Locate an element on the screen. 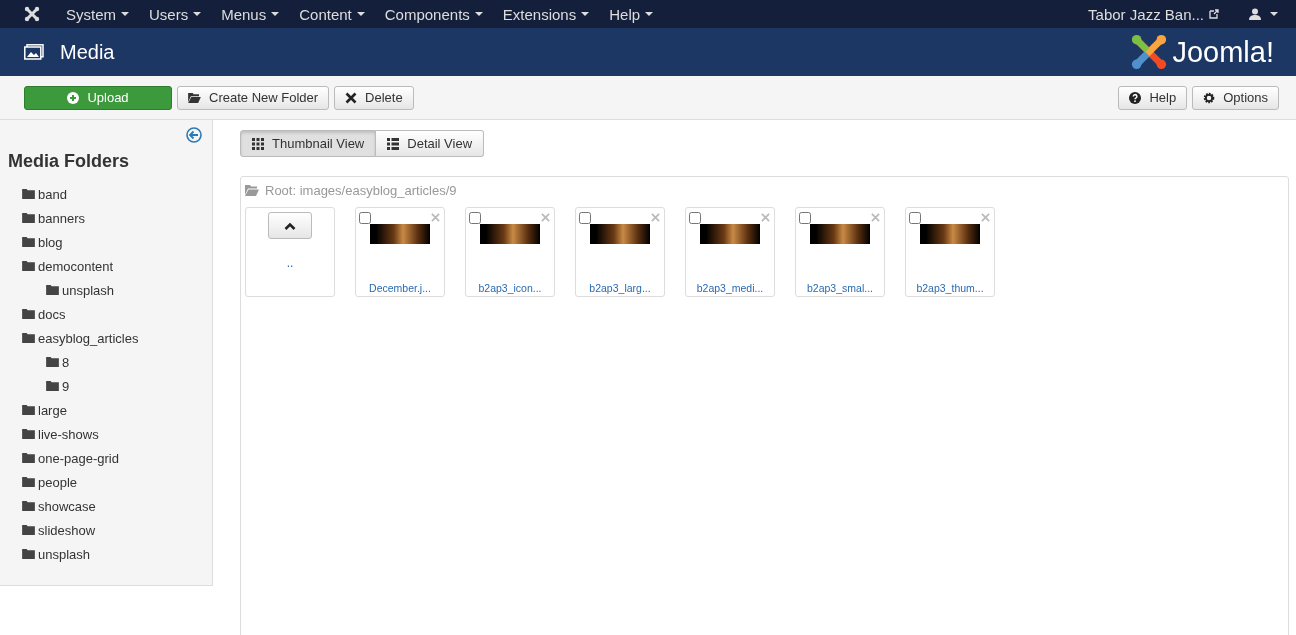 Image resolution: width=1296 pixels, height=635 pixels. folder-link: large is located at coordinates (52, 410).